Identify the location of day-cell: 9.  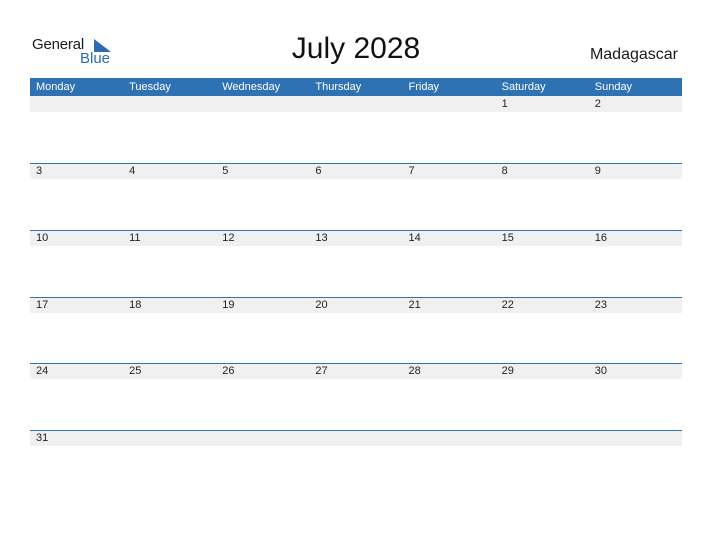
(597, 171).